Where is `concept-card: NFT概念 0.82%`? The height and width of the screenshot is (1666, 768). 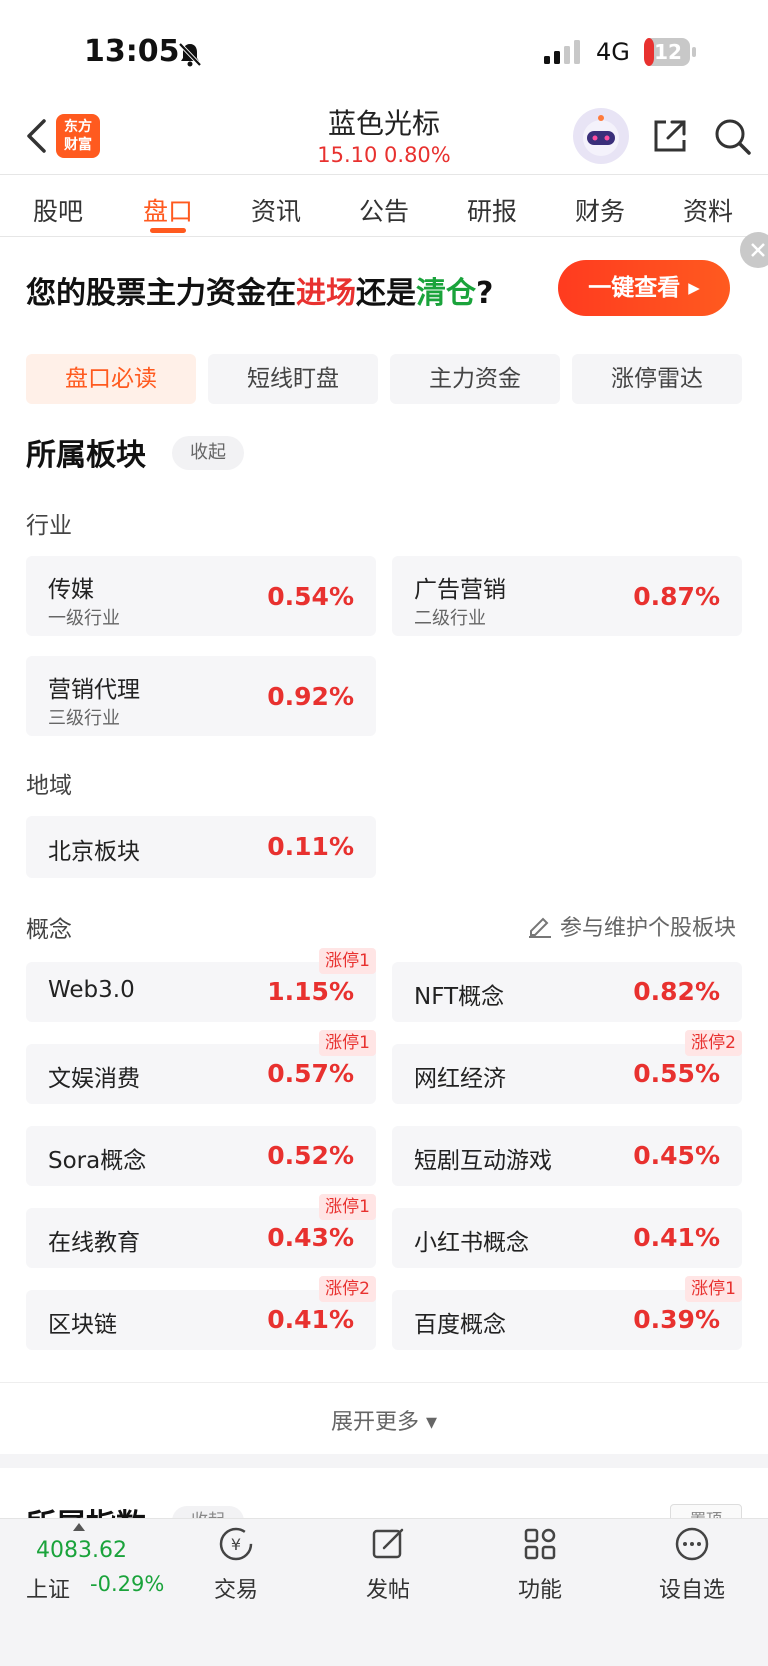 concept-card: NFT概念 0.82% is located at coordinates (567, 992).